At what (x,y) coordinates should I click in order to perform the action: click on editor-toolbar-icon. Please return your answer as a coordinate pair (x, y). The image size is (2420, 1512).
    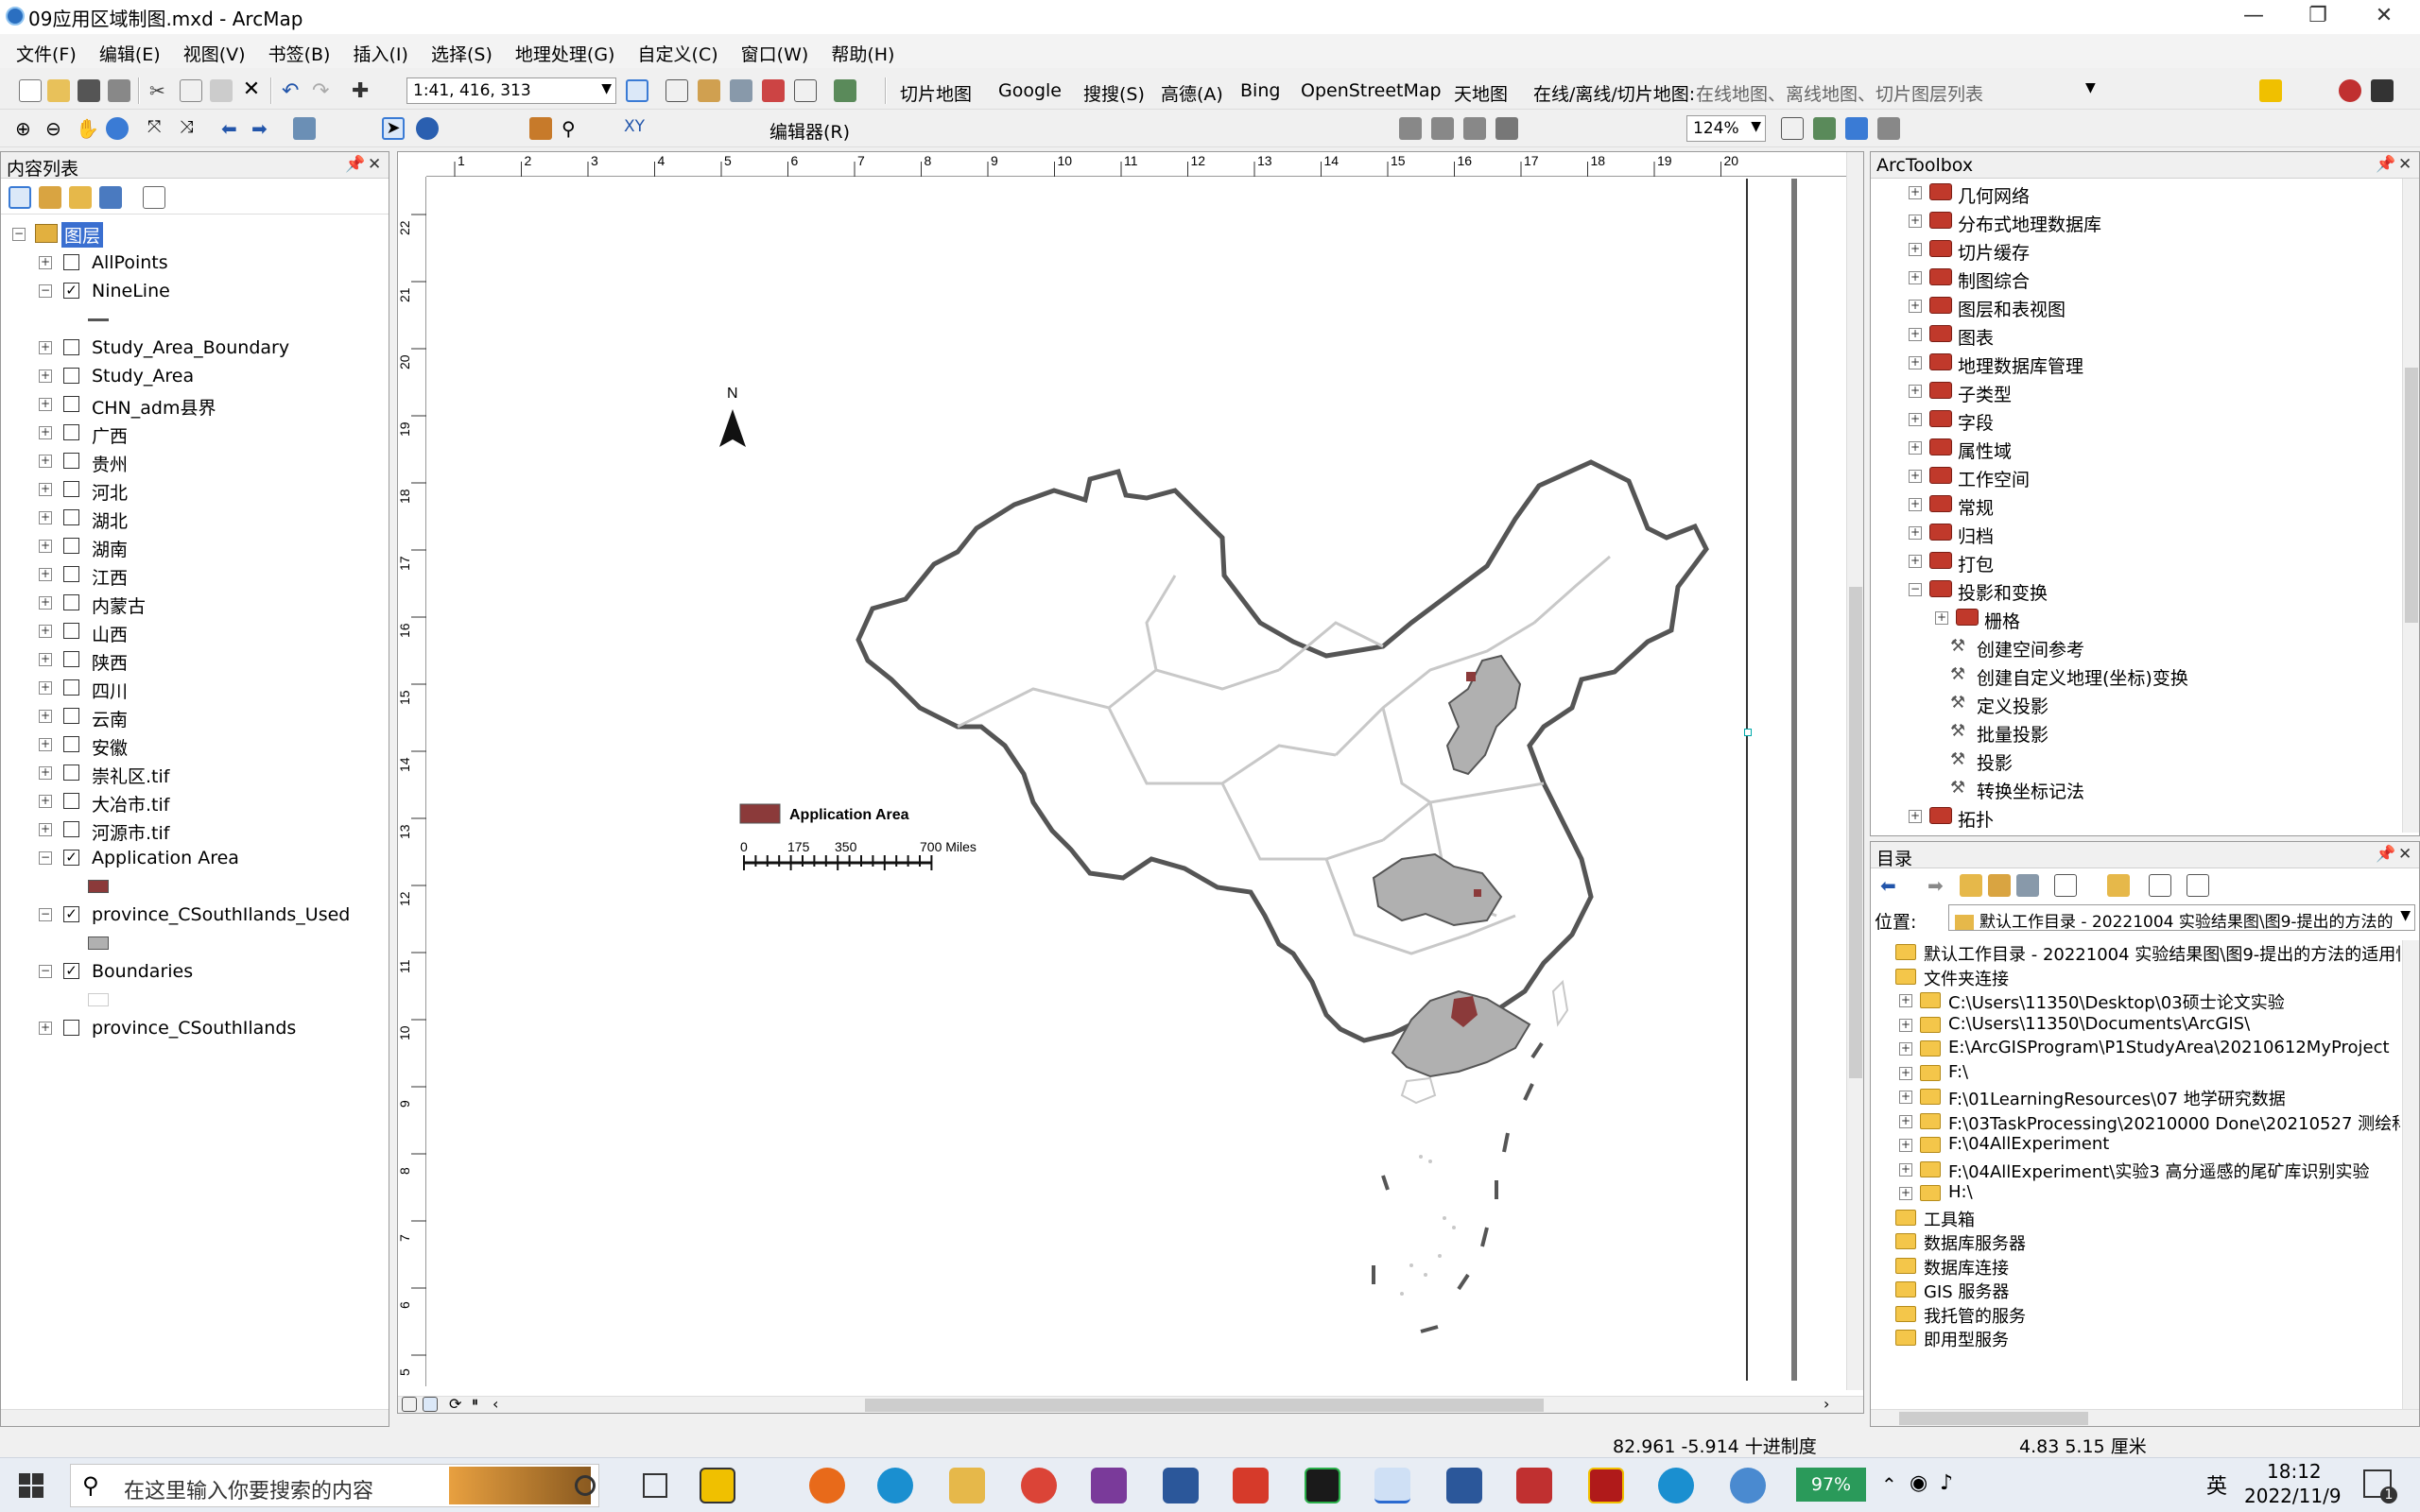
    Looking at the image, I should click on (637, 90).